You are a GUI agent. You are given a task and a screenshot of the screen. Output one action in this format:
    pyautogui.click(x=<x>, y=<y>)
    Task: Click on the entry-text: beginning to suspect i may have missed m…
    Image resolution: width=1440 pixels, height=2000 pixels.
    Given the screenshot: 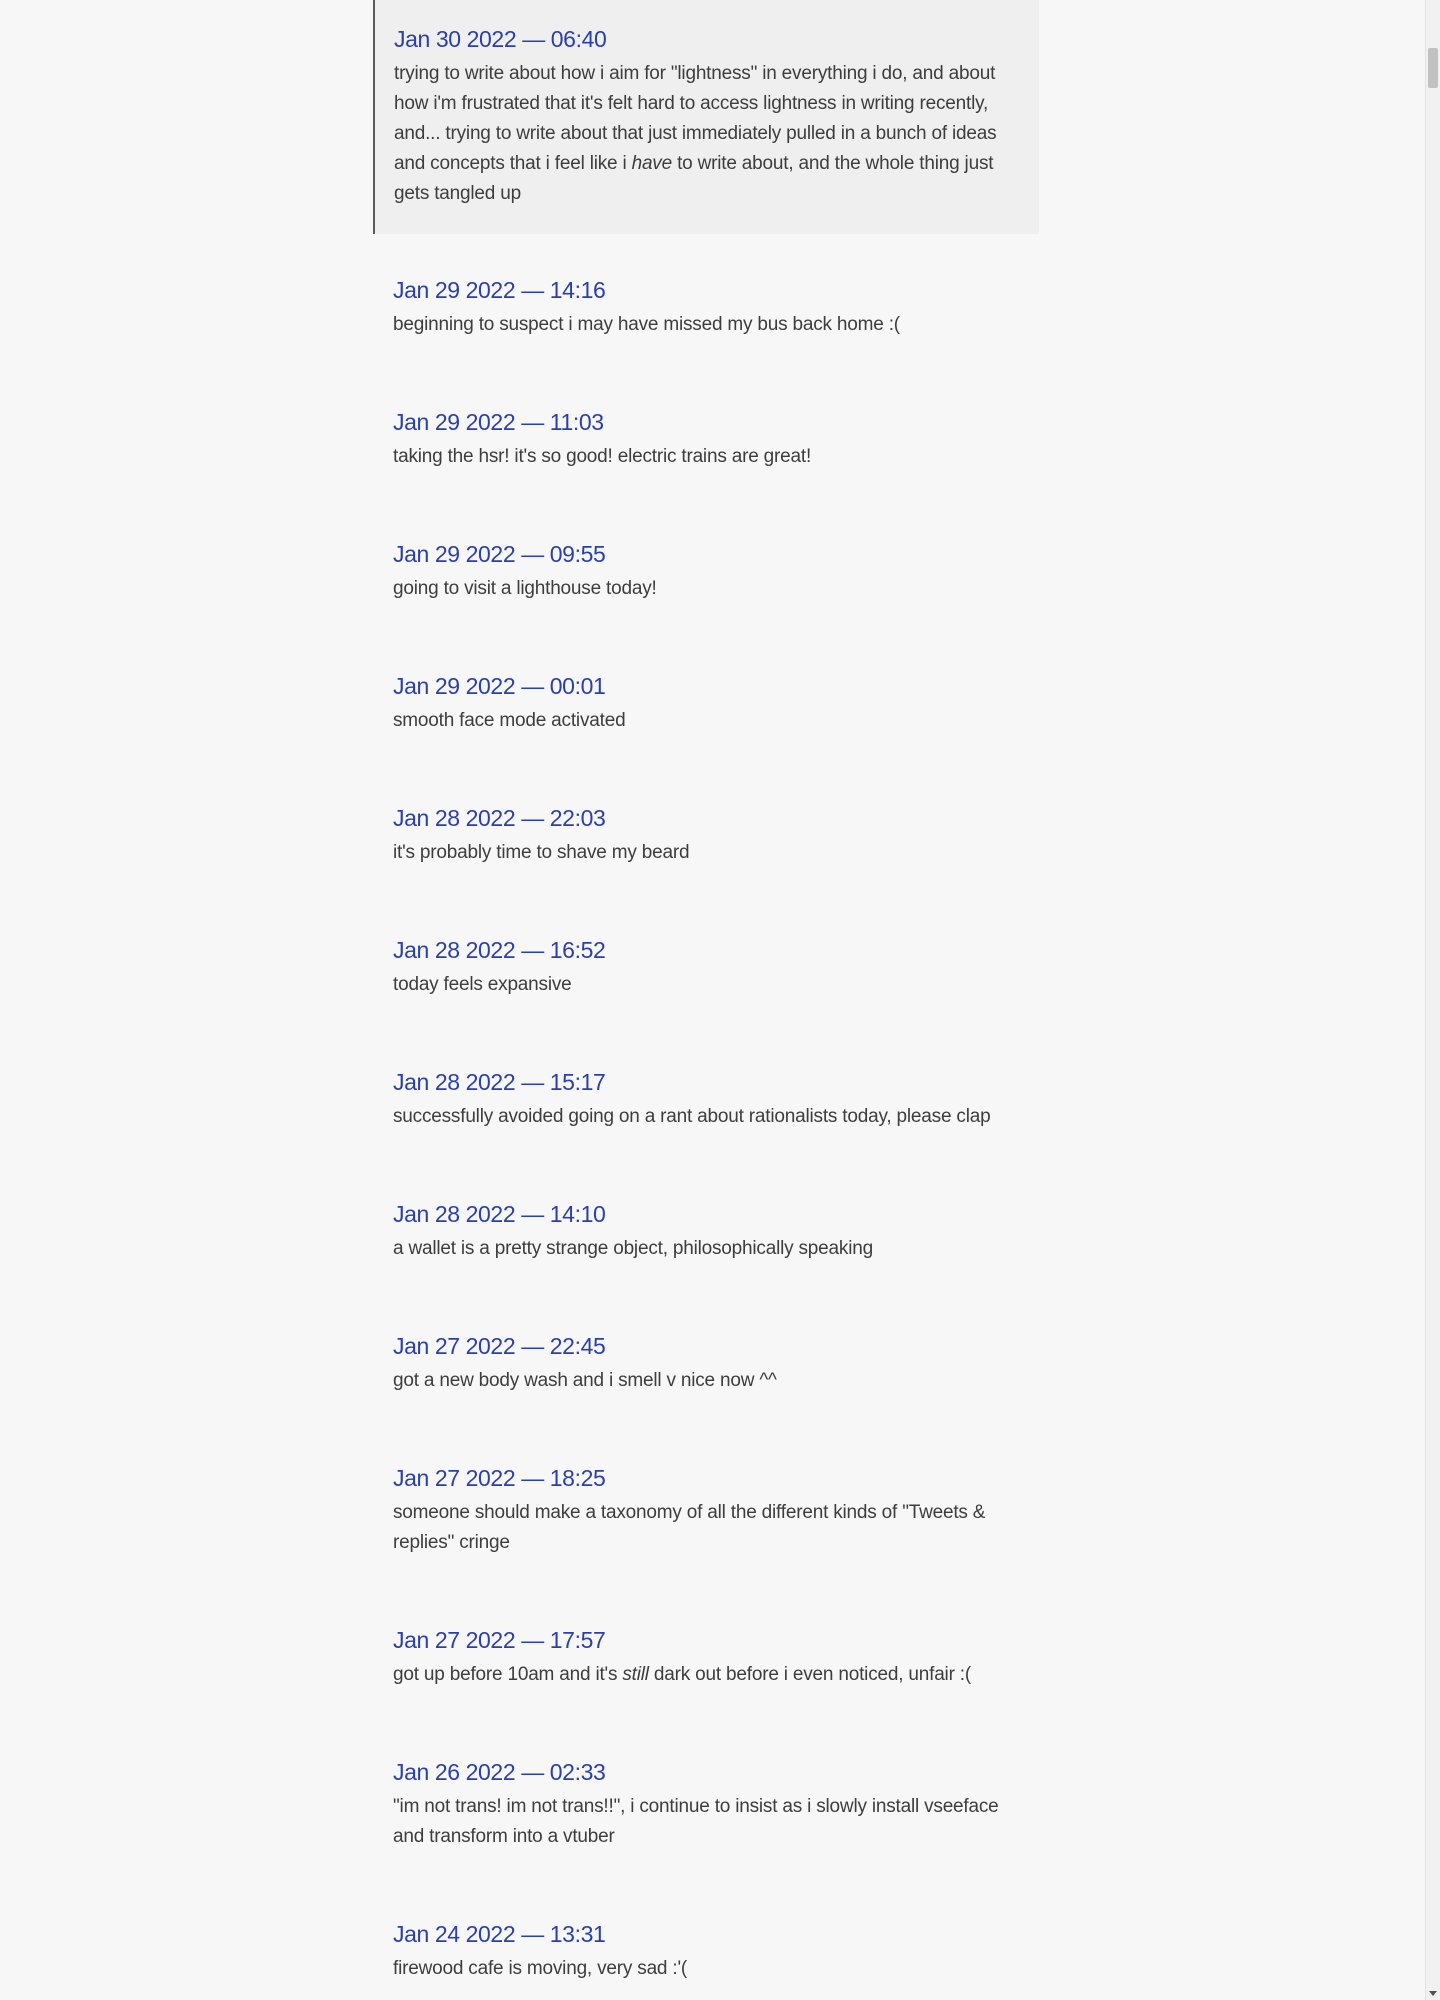 What is the action you would take?
    pyautogui.click(x=646, y=324)
    